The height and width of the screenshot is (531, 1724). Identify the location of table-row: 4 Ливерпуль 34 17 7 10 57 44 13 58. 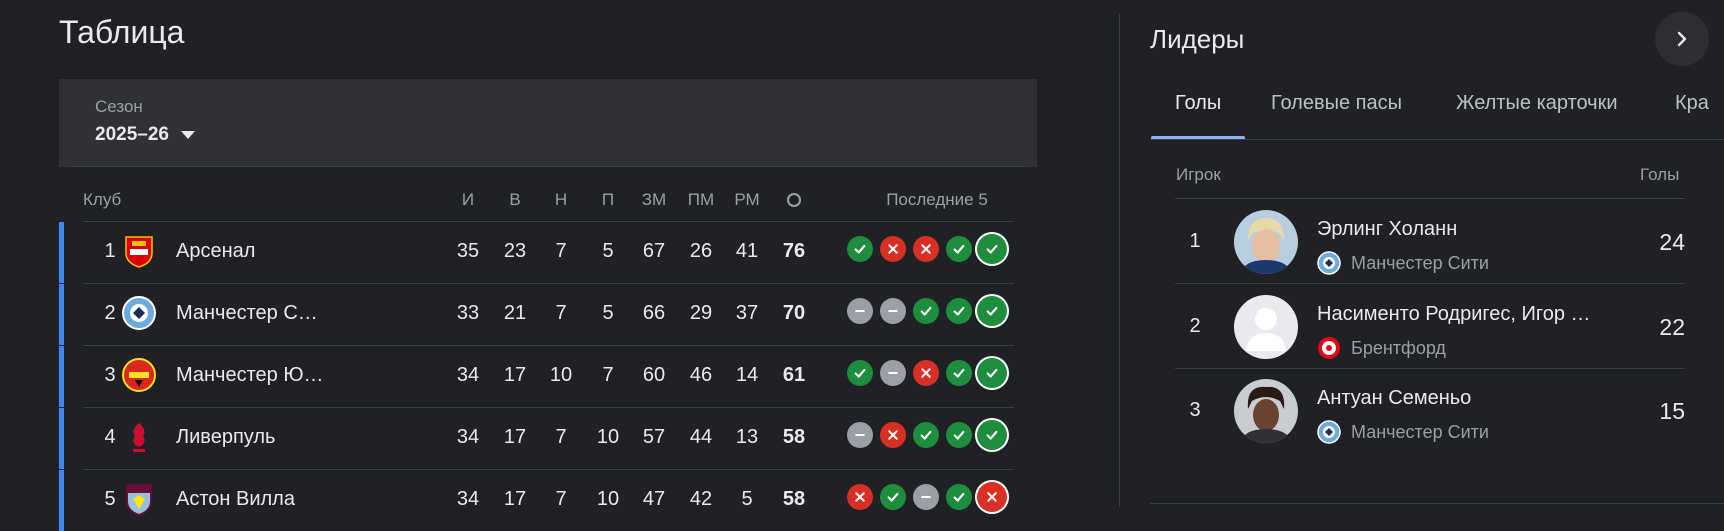
(536, 438).